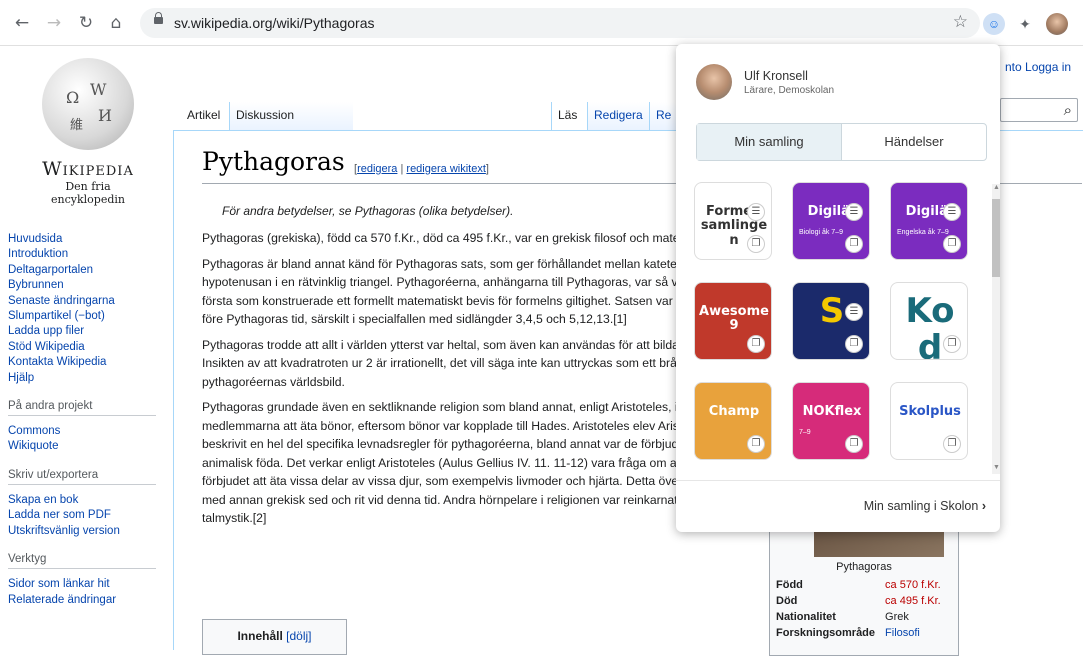 The width and height of the screenshot is (1083, 656). I want to click on app-card: Awesome 9 ❐, so click(733, 321).